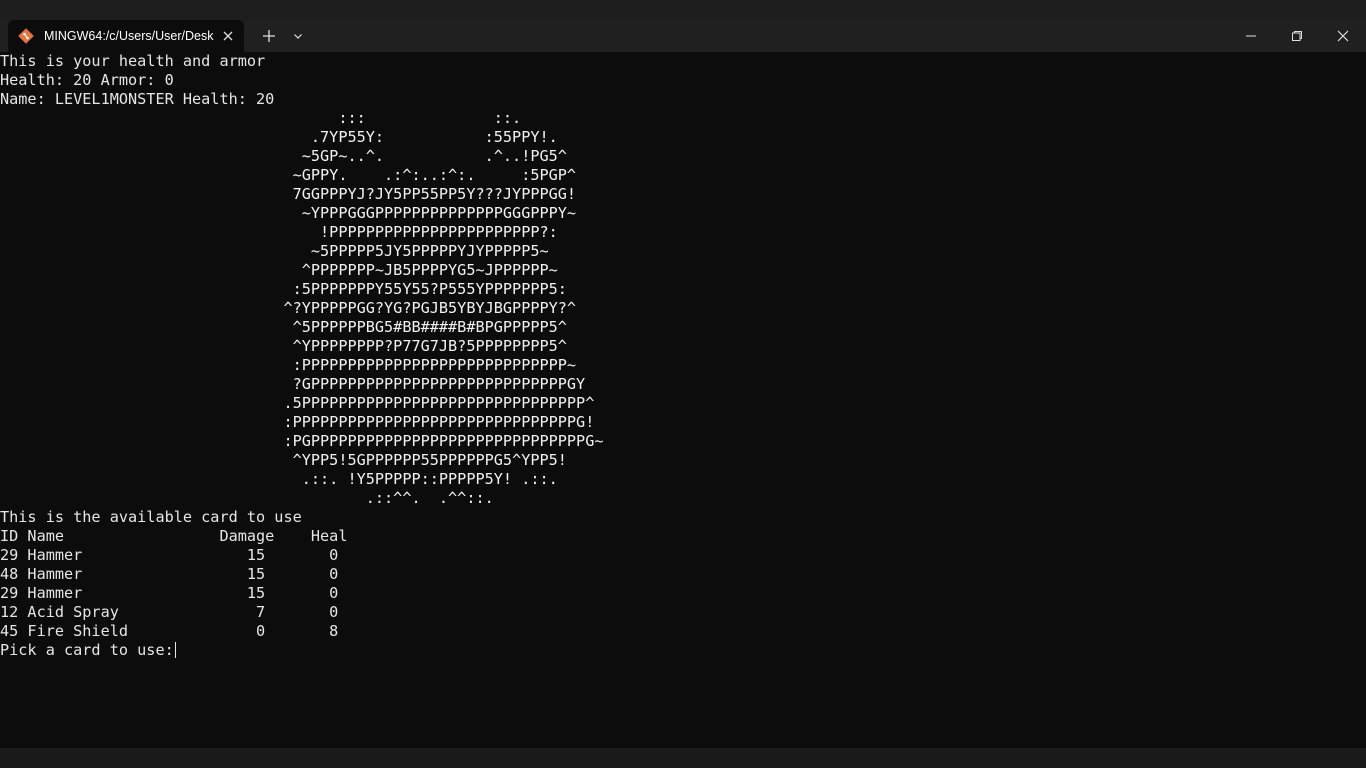 The image size is (1366, 768). What do you see at coordinates (297, 403) in the screenshot?
I see `ascii-art-line: .5PPPPPPPPPPPPPPPPPPPPPPPPPPPPPPP^` at bounding box center [297, 403].